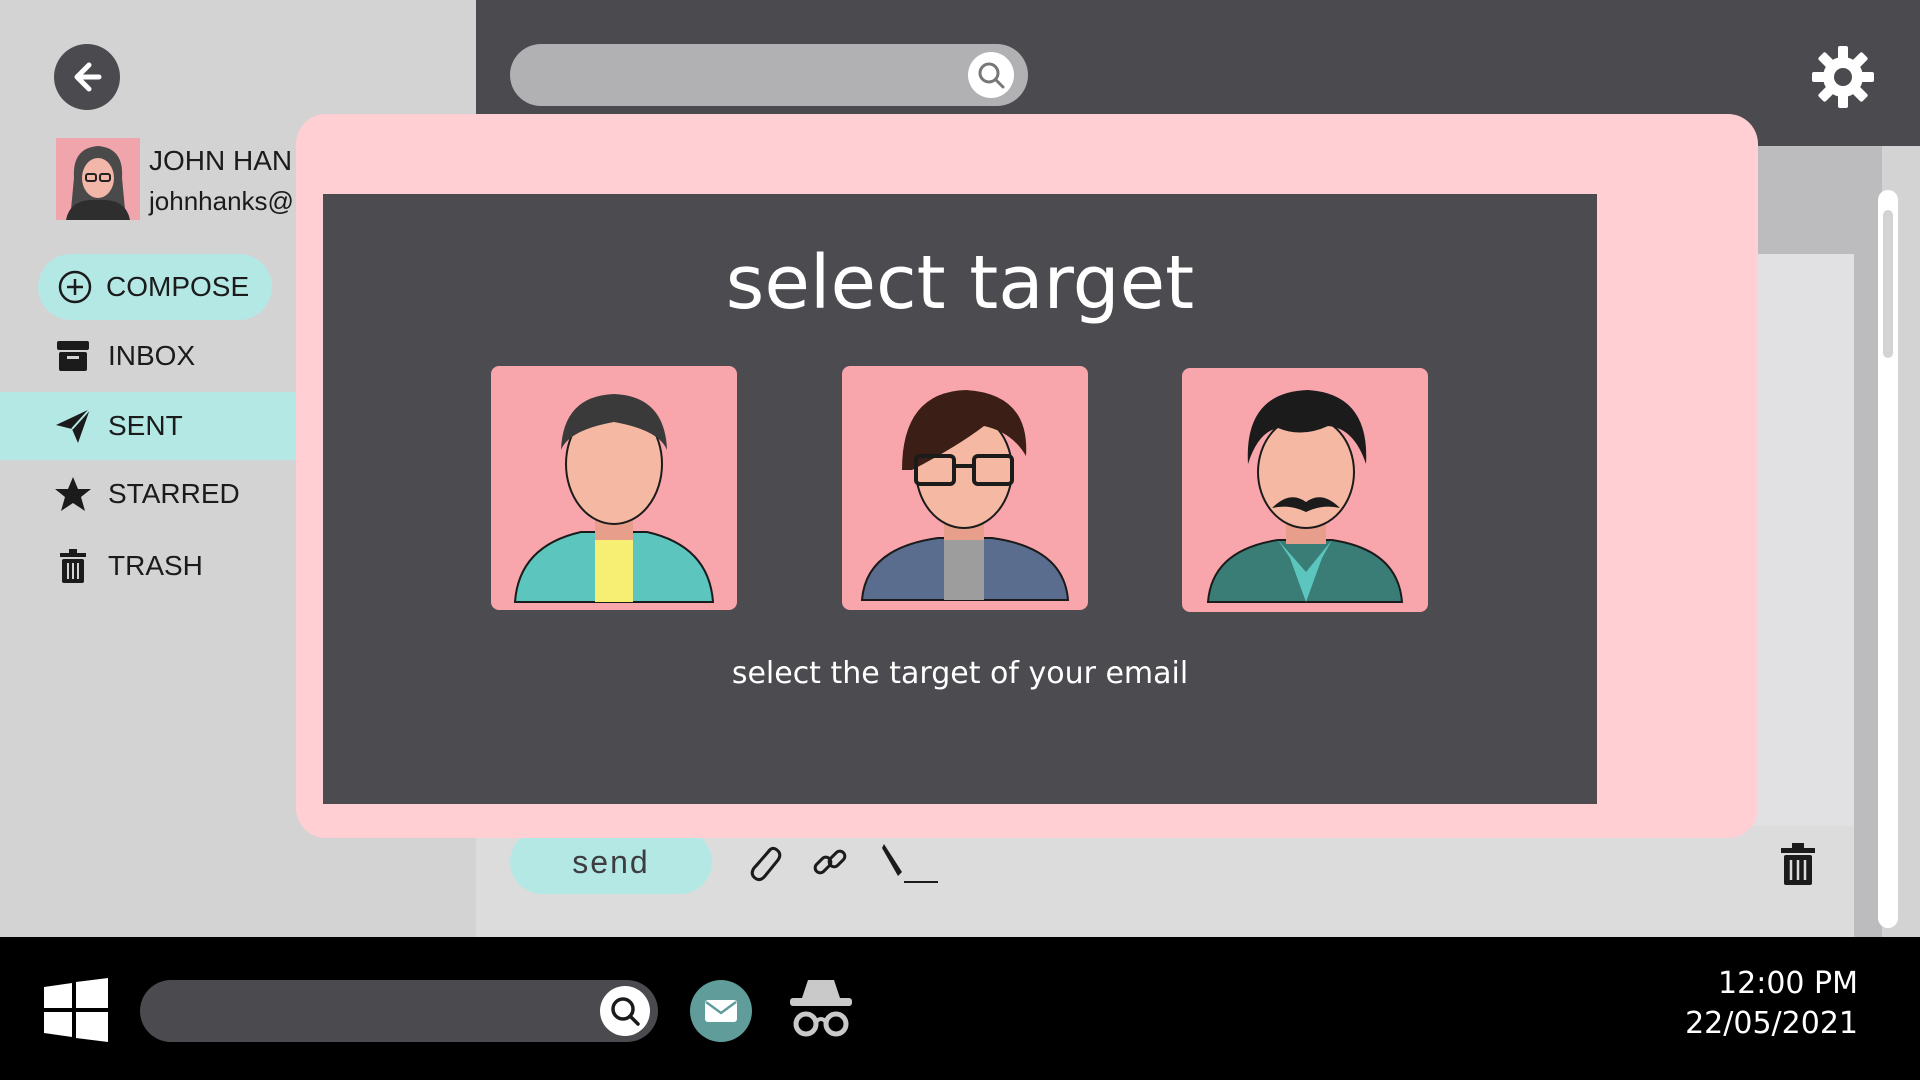 The width and height of the screenshot is (1920, 1080). Describe the element at coordinates (73, 356) in the screenshot. I see `archive-icon` at that location.